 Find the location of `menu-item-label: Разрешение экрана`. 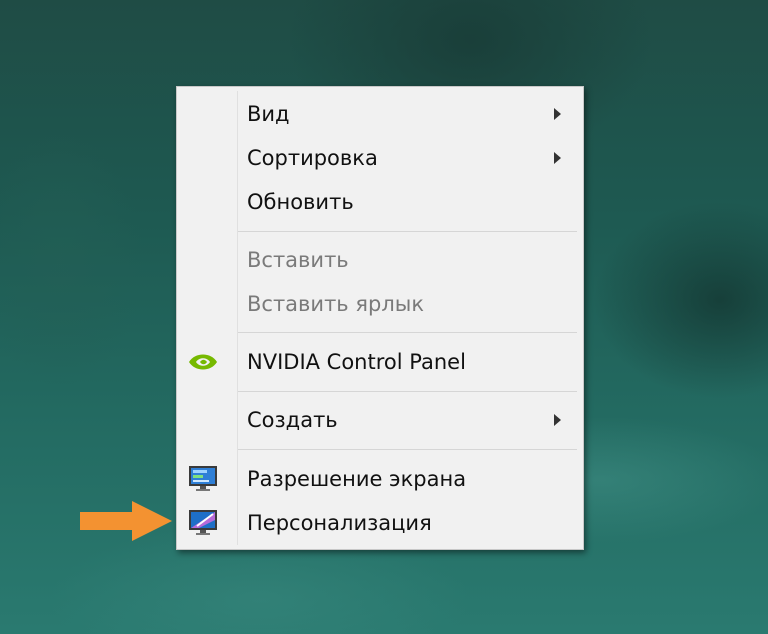

menu-item-label: Разрешение экрана is located at coordinates (357, 479).